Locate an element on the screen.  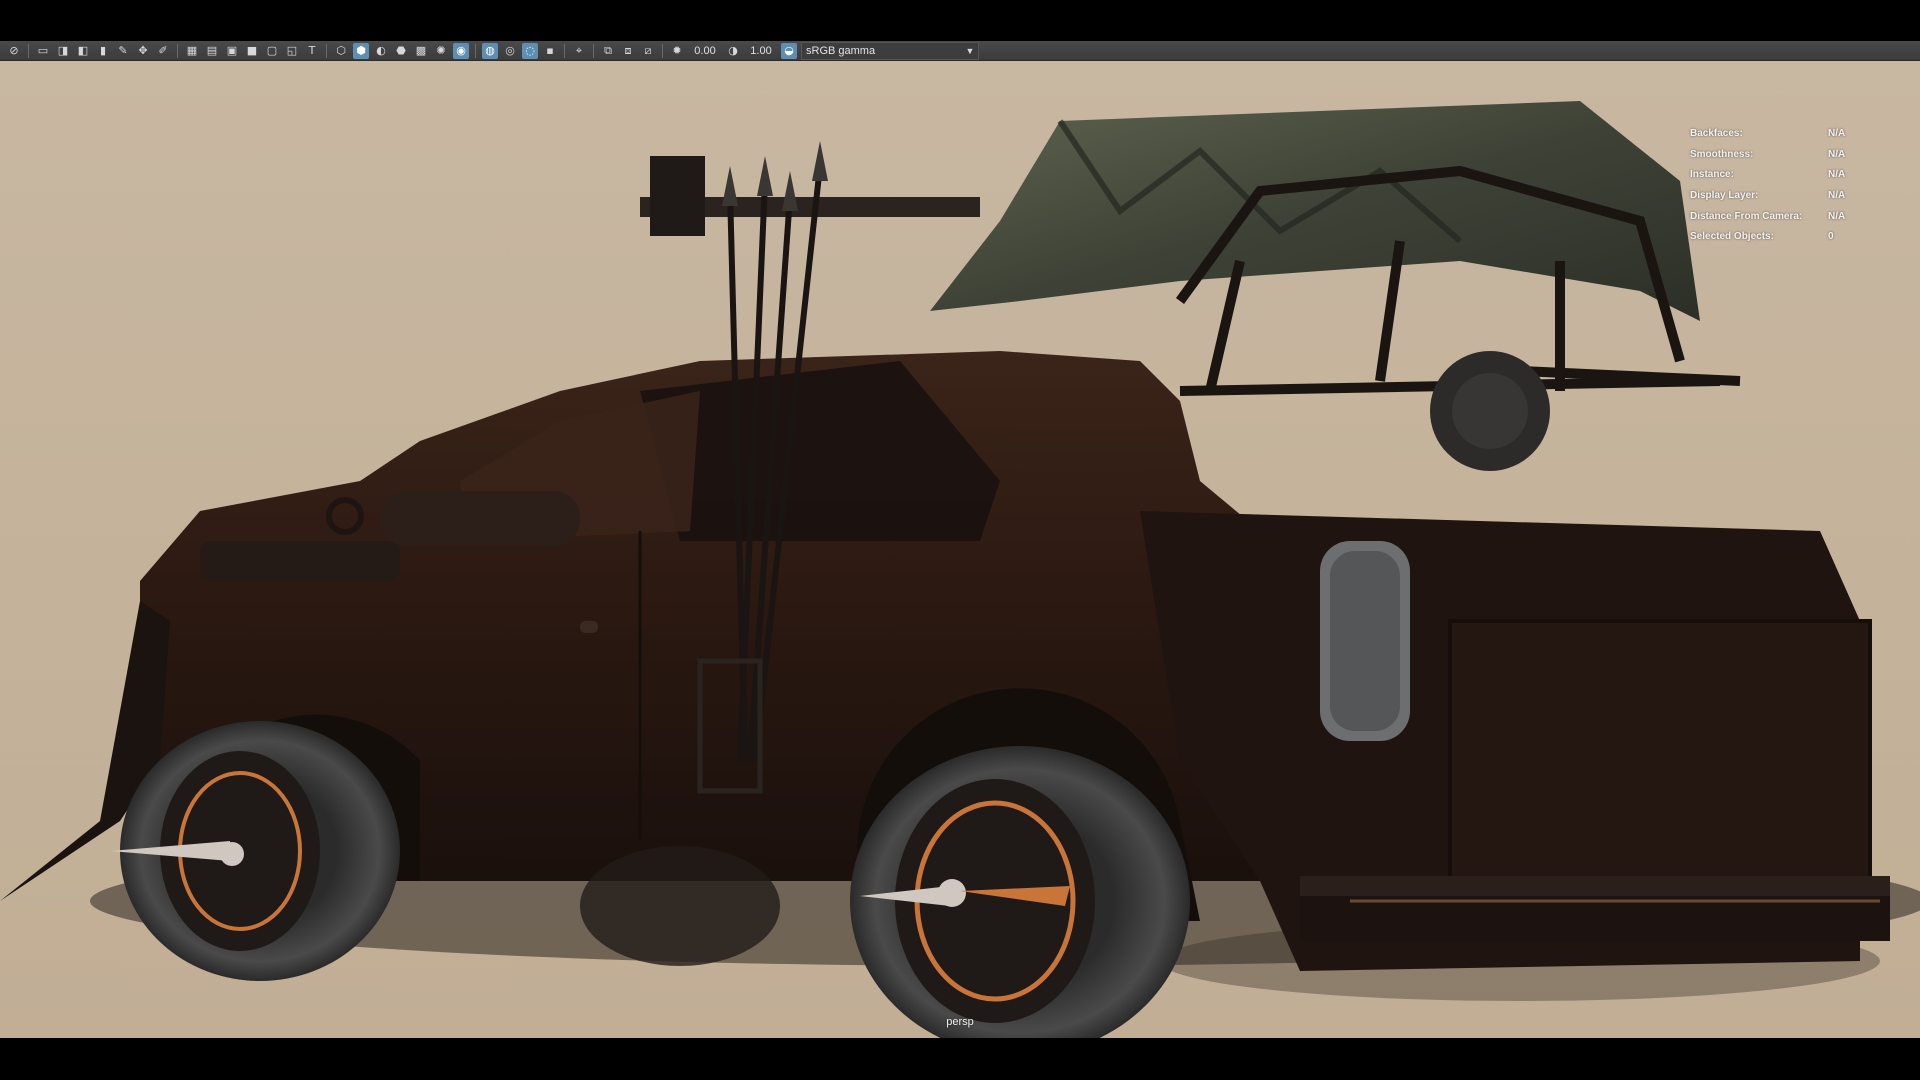
no-entry-icon: ⊘ is located at coordinates (14, 51).